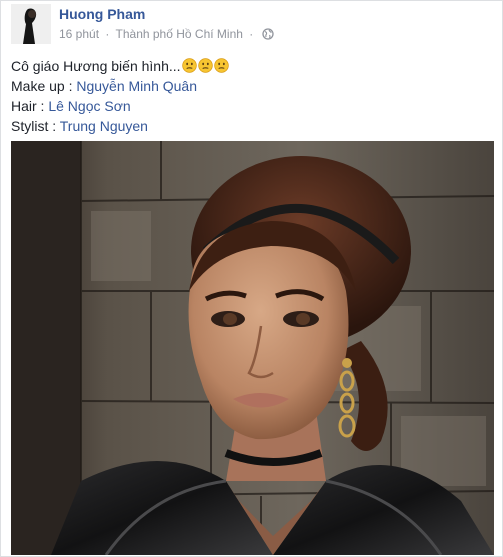  I want to click on credit-link-makeup: Nguyễn Minh Quân, so click(136, 86).